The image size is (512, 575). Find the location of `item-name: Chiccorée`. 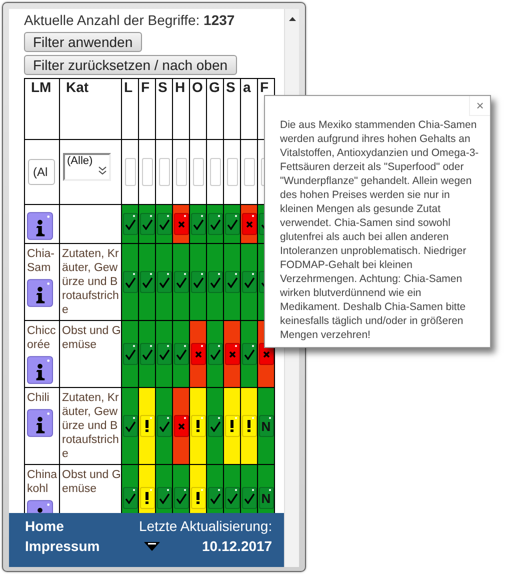

item-name: Chiccorée is located at coordinates (42, 338).